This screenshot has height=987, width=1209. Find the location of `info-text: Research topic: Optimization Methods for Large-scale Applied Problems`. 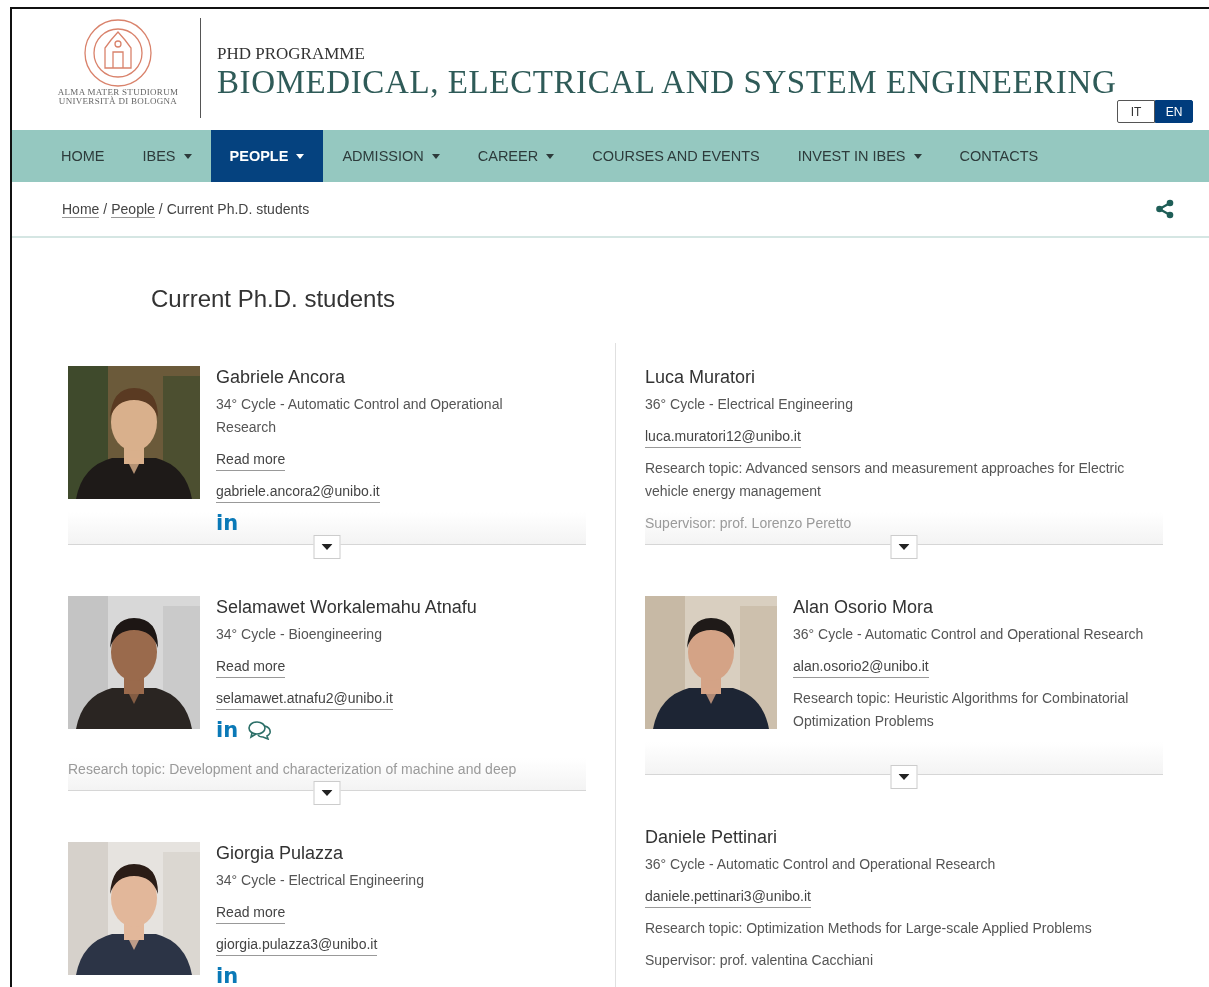

info-text: Research topic: Optimization Methods for Large-scale Applied Problems is located at coordinates (868, 928).